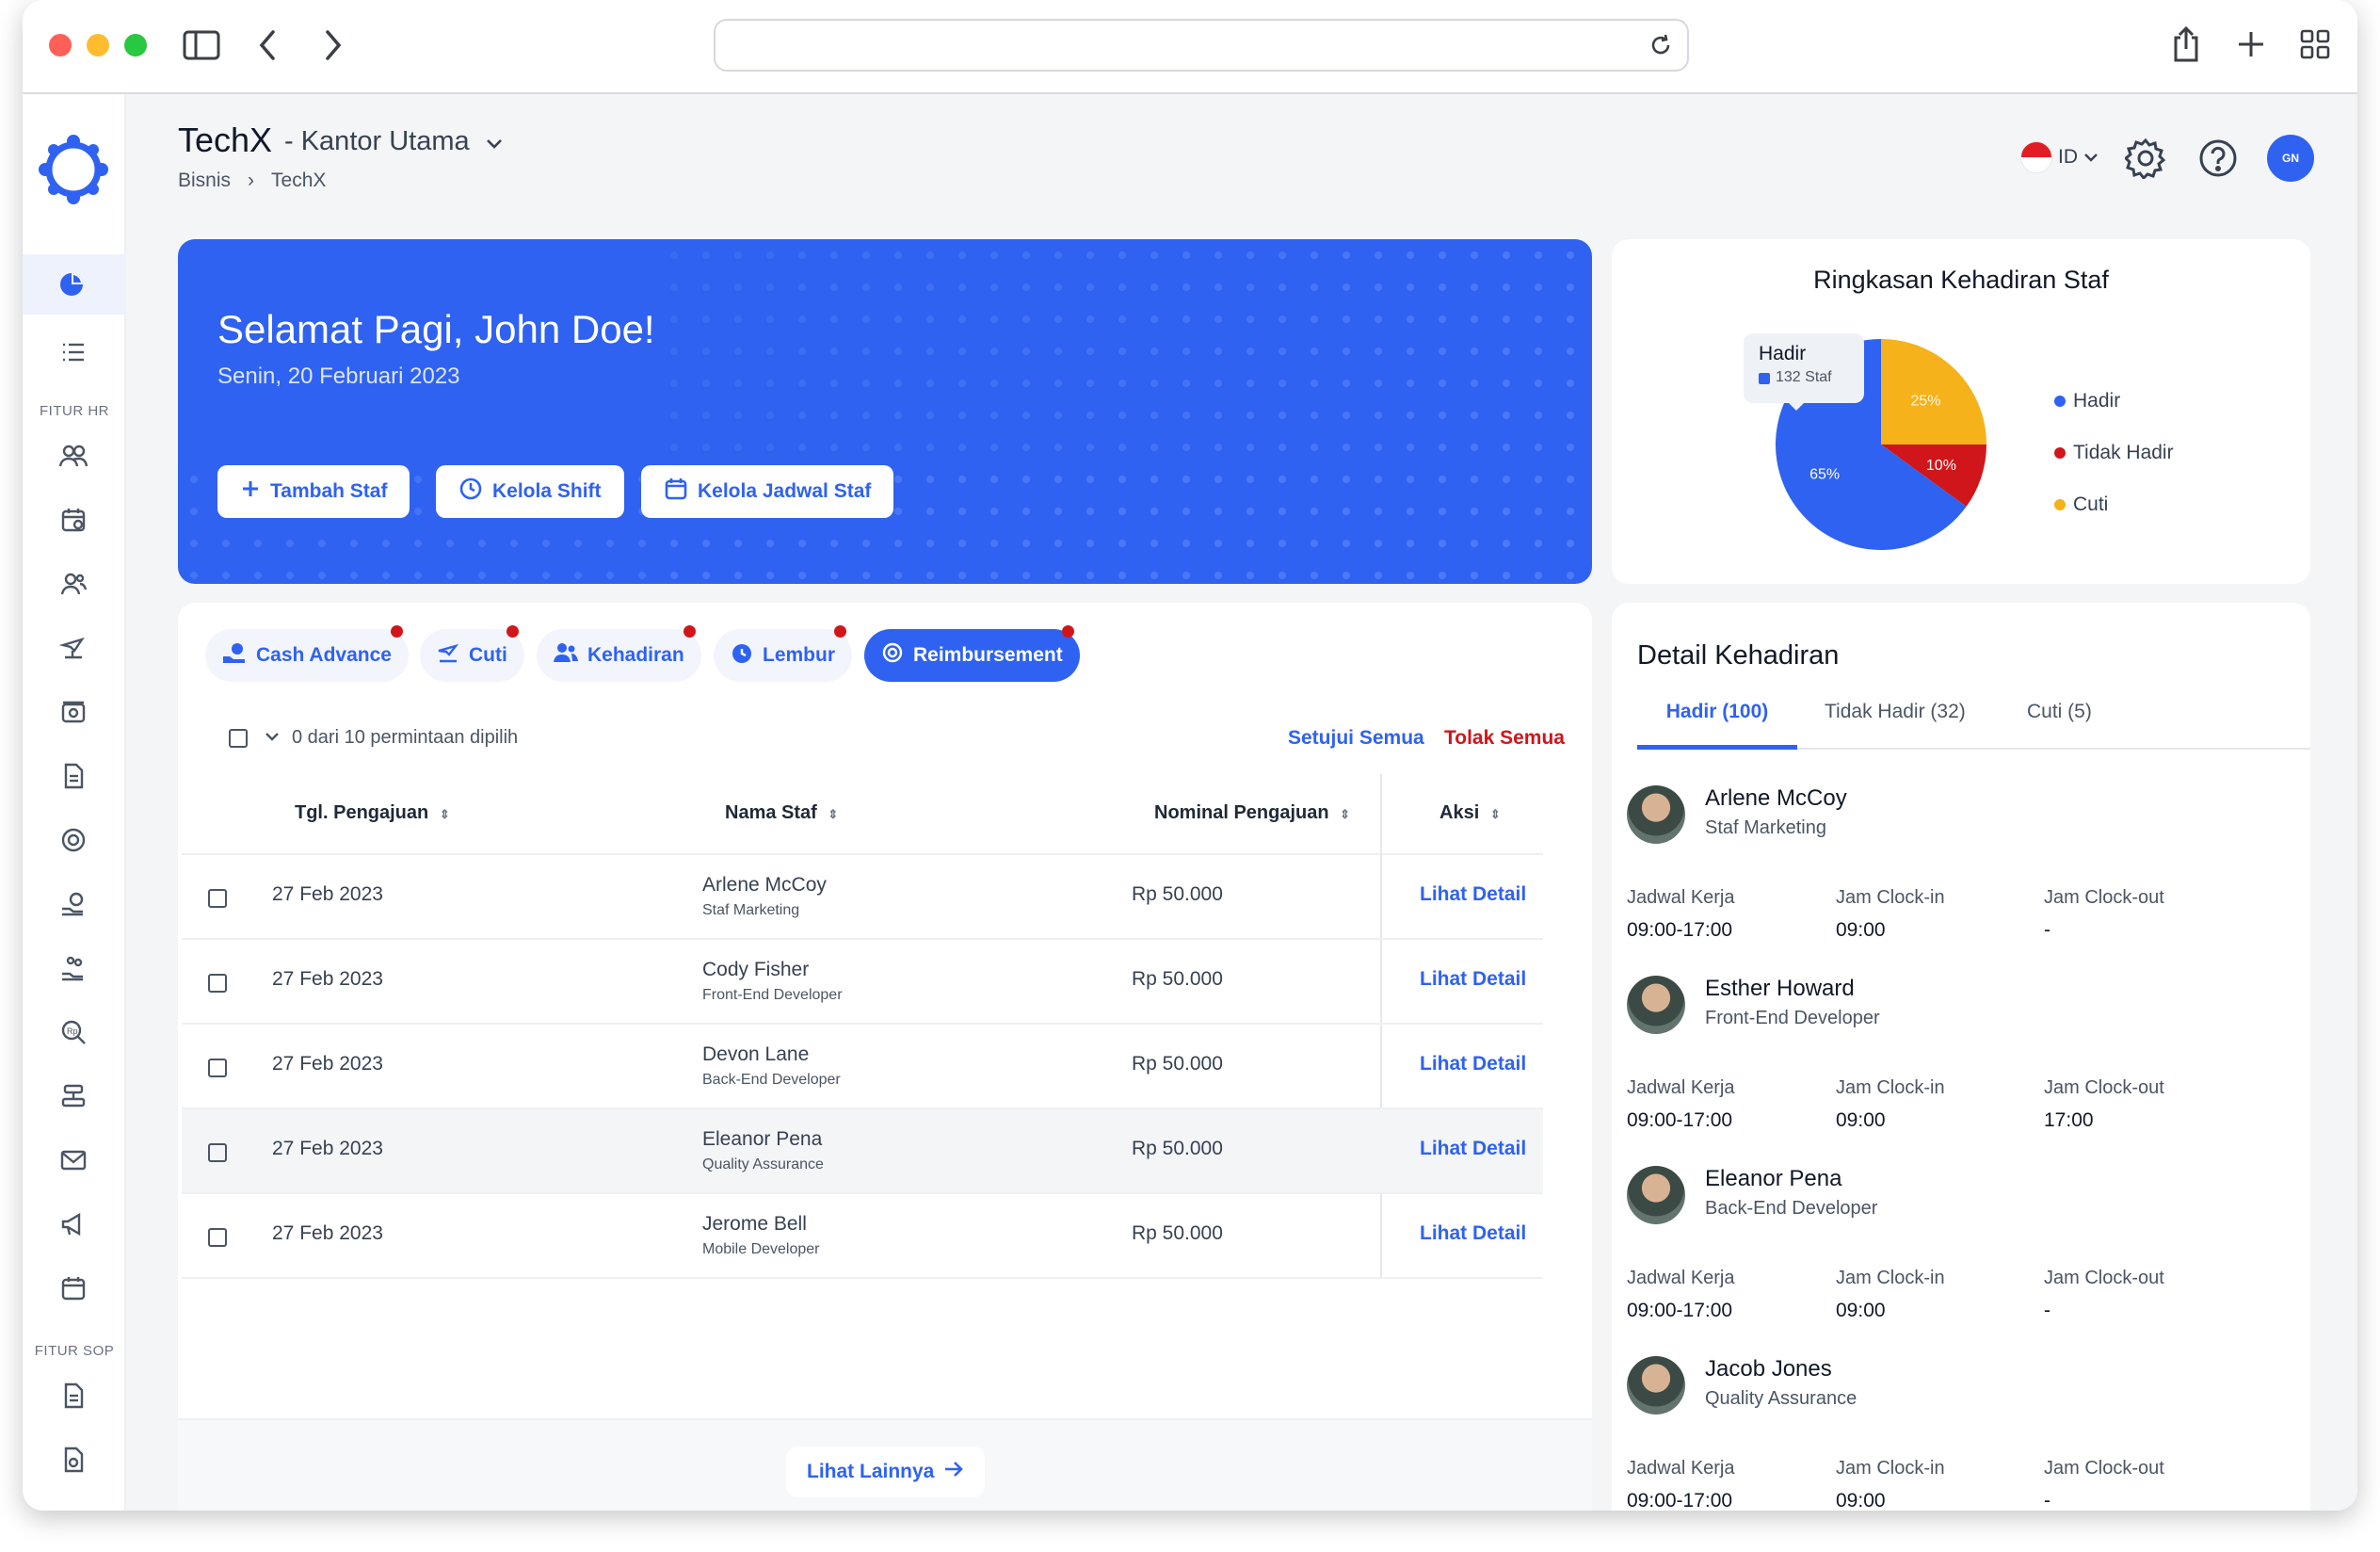  Describe the element at coordinates (74, 1288) in the screenshot. I see `calendar-icon` at that location.